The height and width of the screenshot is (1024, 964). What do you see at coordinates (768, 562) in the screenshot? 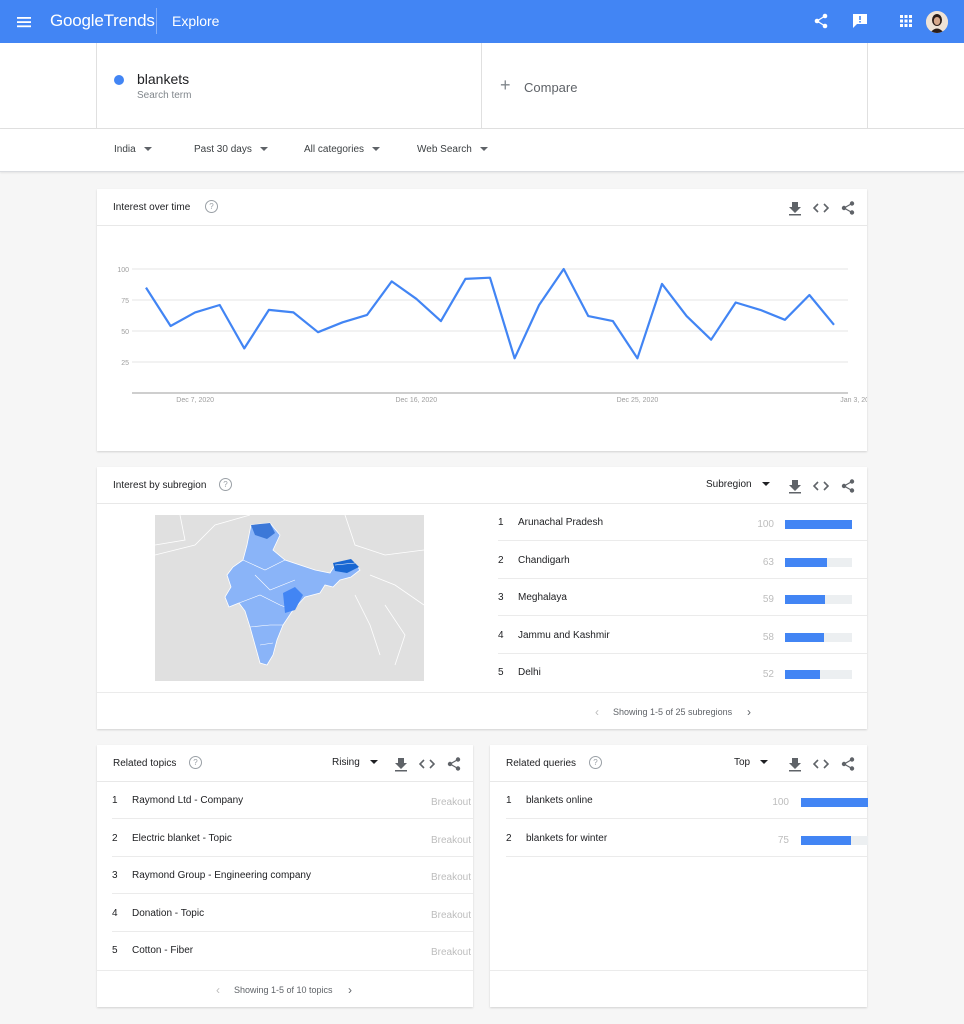
I see `value-label: 63` at bounding box center [768, 562].